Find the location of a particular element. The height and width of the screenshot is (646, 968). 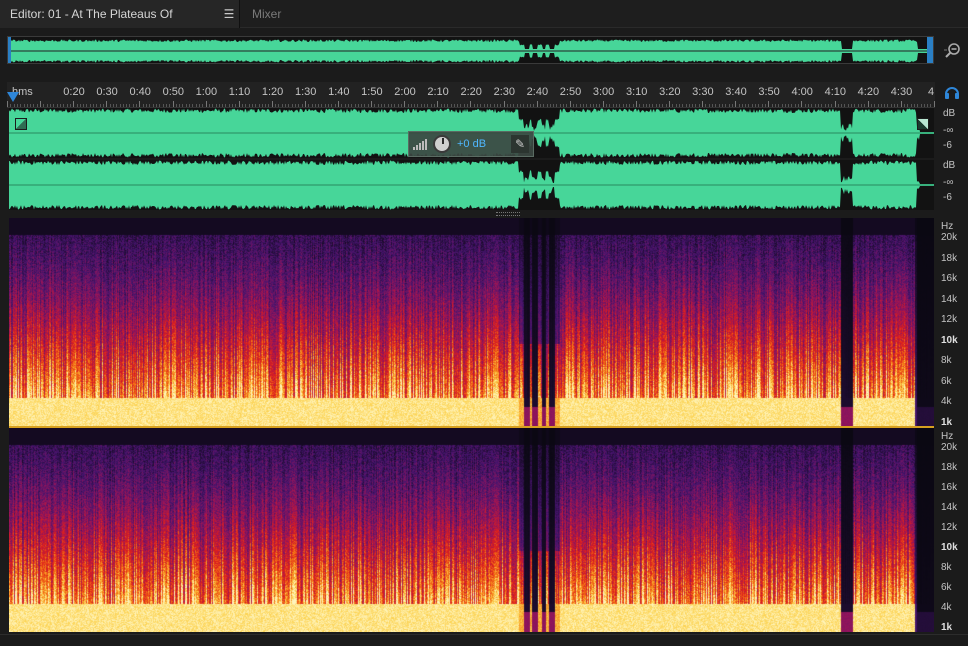

headphones-icon is located at coordinates (952, 92).